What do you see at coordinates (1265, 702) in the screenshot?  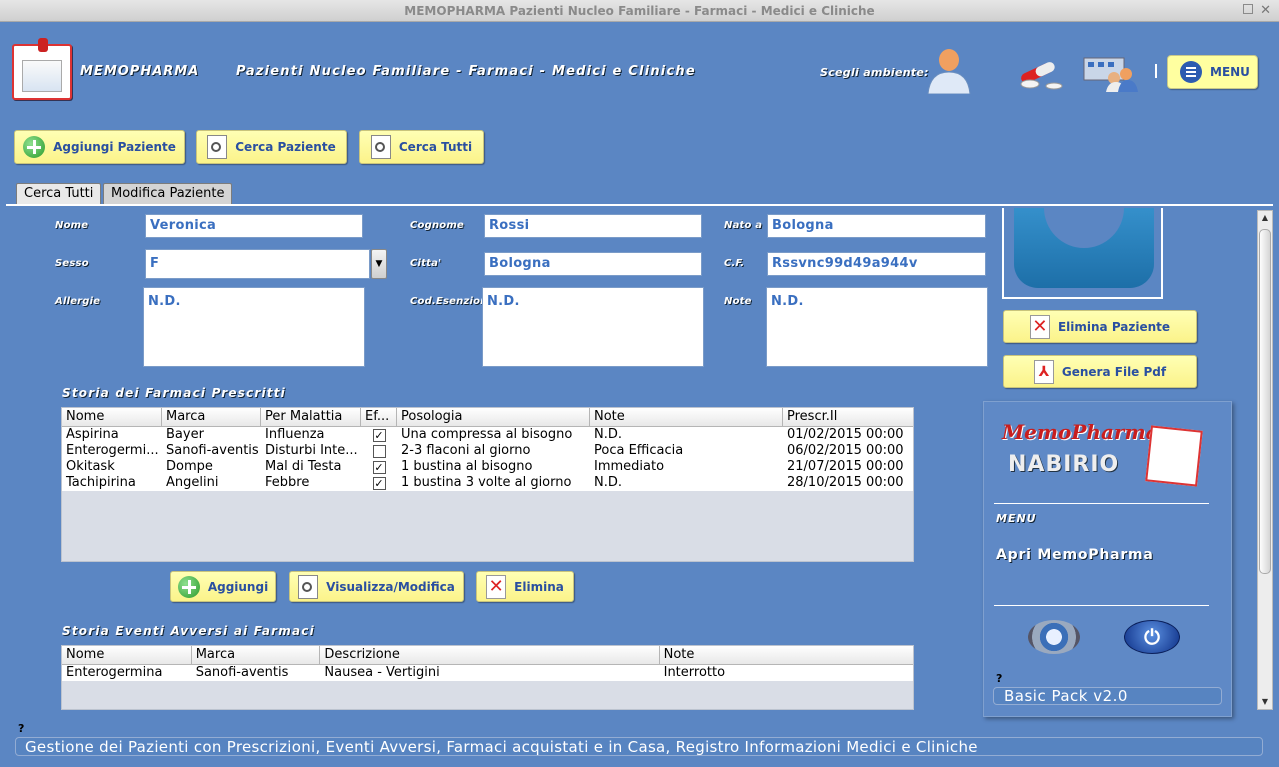 I see `scroll-down-icon: ▼` at bounding box center [1265, 702].